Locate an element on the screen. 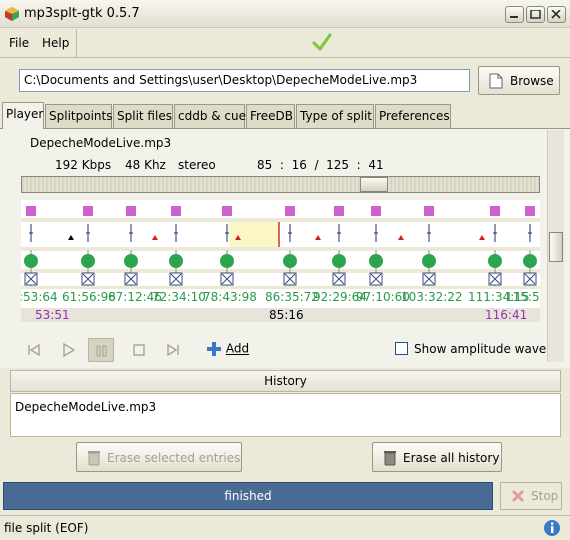 The width and height of the screenshot is (570, 540). vertical-scrollbar is located at coordinates (555, 246).